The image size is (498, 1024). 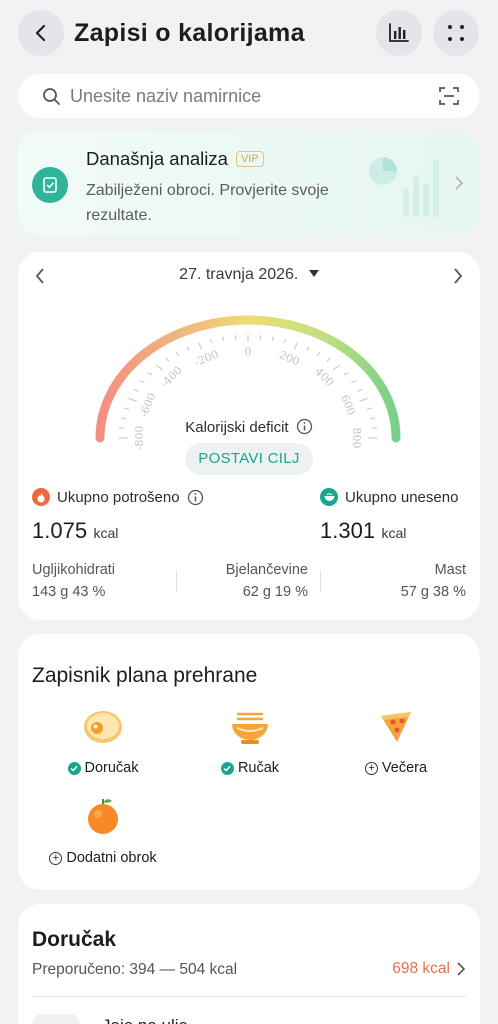 I want to click on intake-value: 1.301, so click(x=348, y=530).